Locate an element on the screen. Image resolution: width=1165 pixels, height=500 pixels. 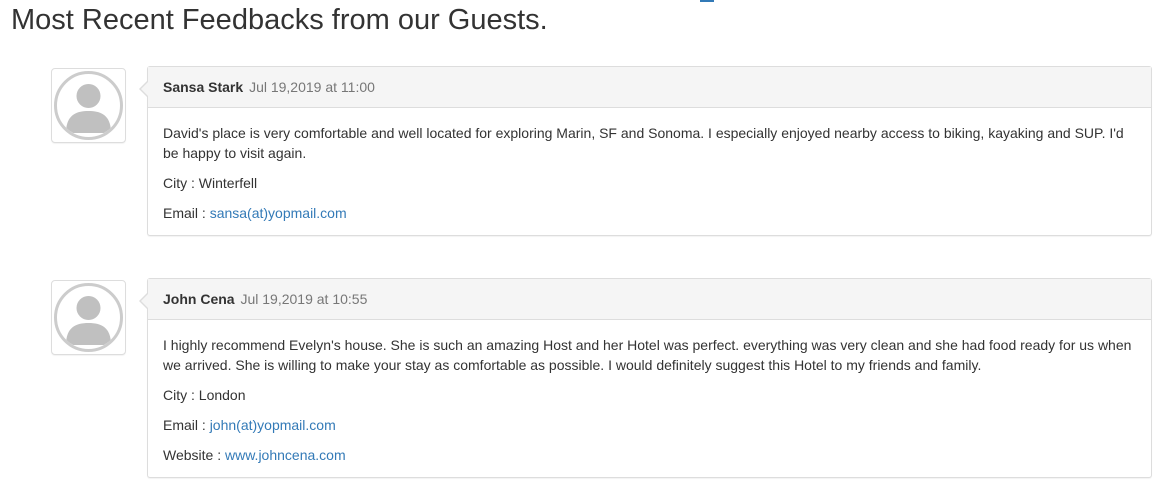
city-value: Winterfell is located at coordinates (228, 183).